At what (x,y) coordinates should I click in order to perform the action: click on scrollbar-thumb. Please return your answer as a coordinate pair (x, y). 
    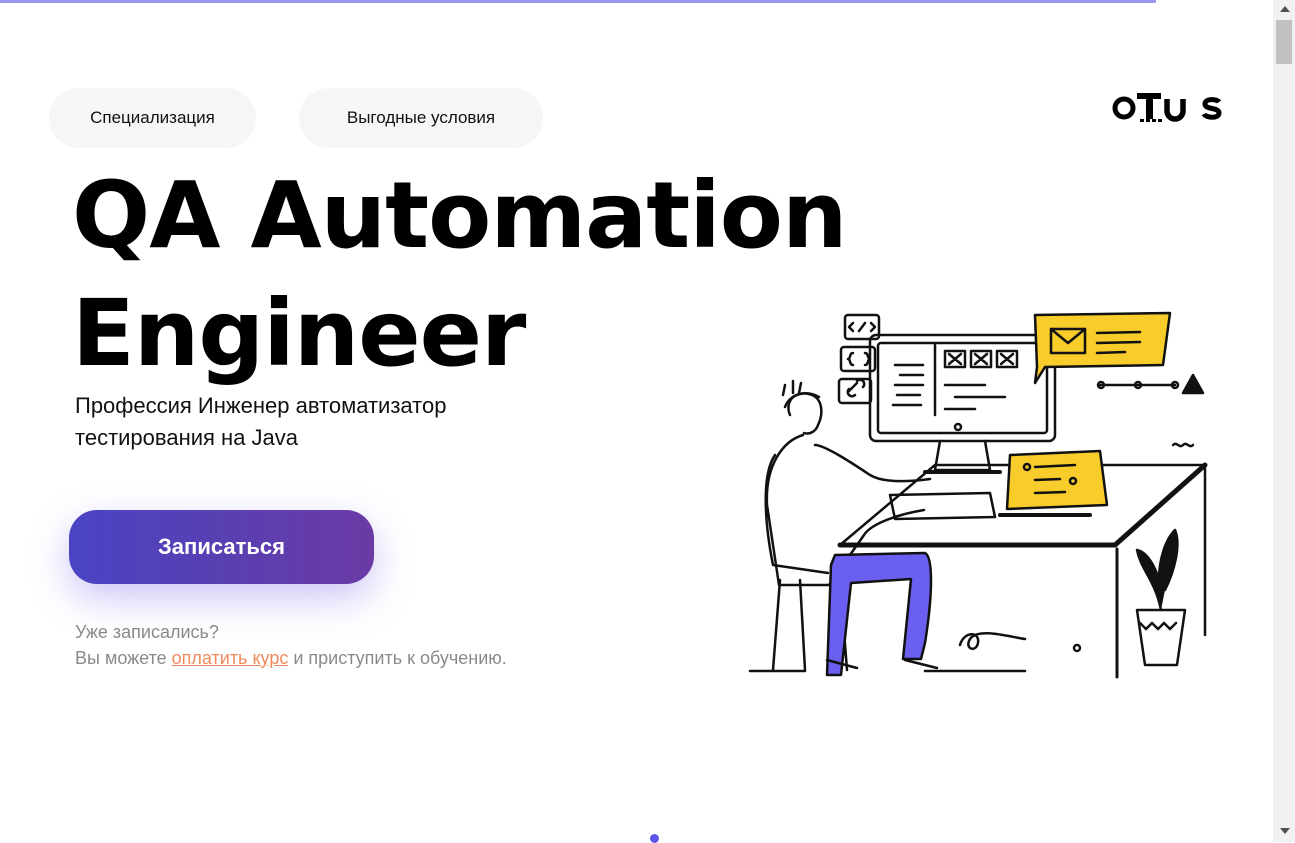
    Looking at the image, I should click on (1284, 42).